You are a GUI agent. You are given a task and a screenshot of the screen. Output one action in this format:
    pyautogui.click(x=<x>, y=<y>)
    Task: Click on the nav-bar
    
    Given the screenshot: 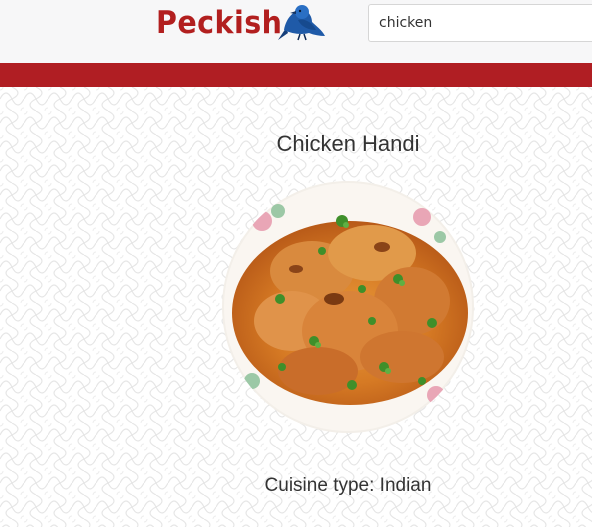 What is the action you would take?
    pyautogui.click(x=296, y=75)
    